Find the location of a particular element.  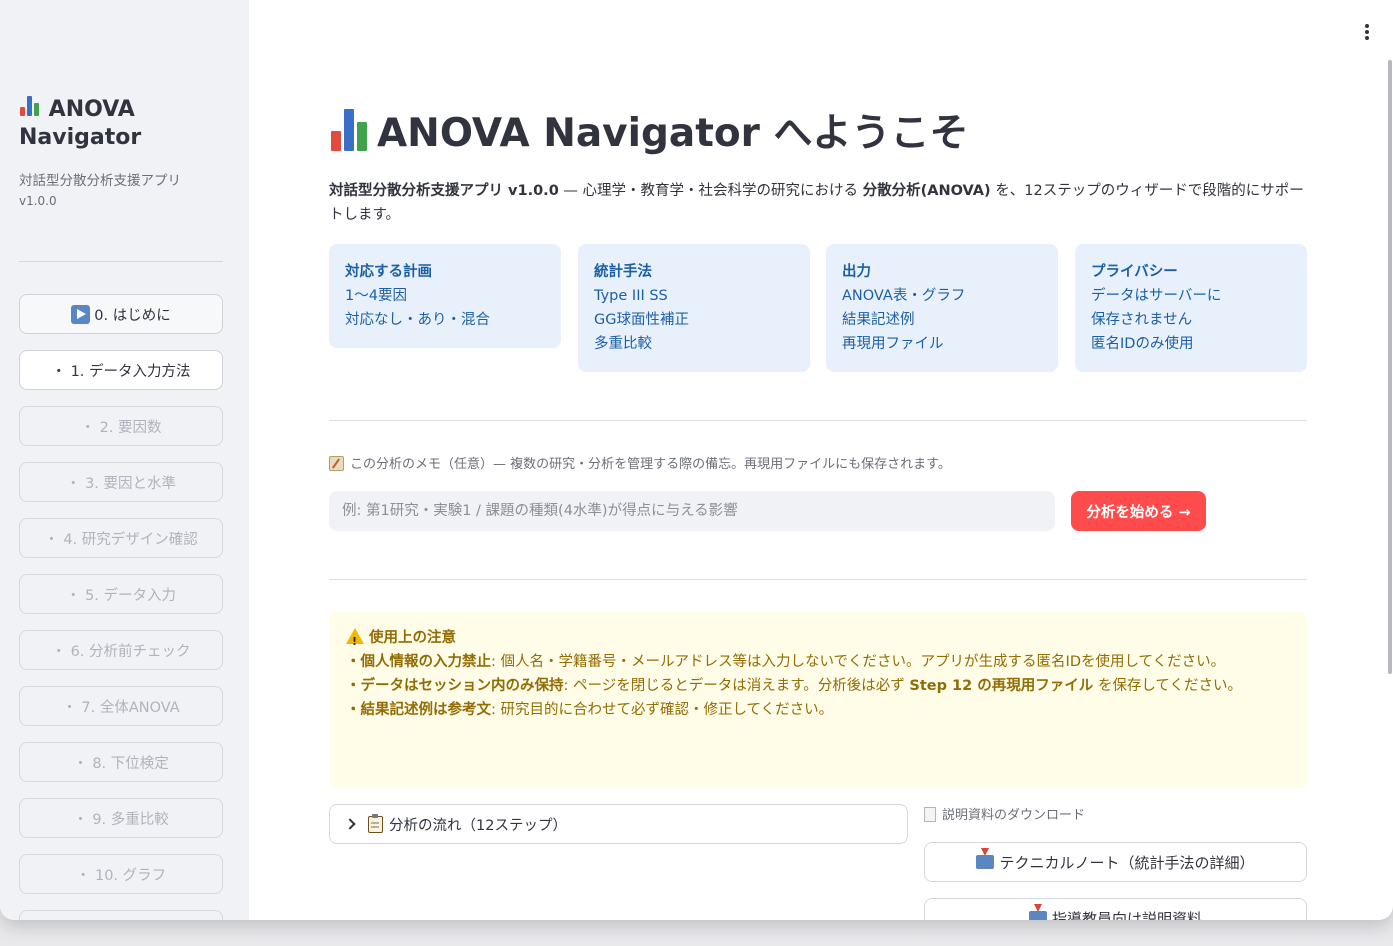

warning-title: 使用上の注意 is located at coordinates (818, 640).